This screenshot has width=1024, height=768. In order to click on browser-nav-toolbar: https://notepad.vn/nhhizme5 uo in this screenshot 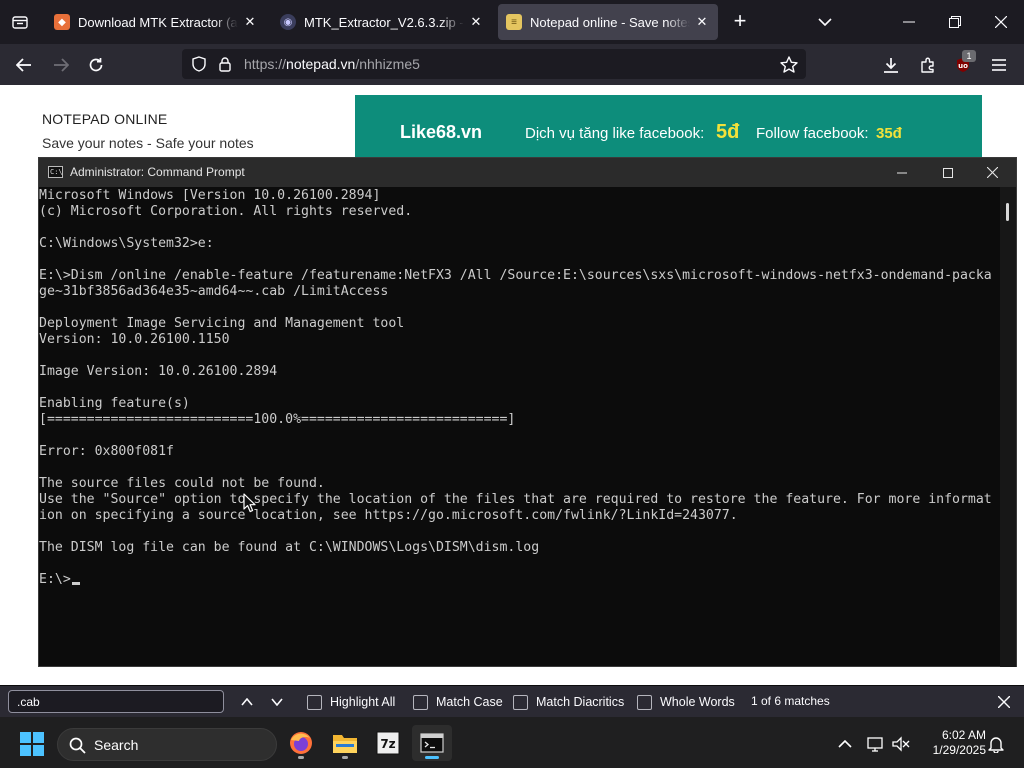, I will do `click(512, 64)`.